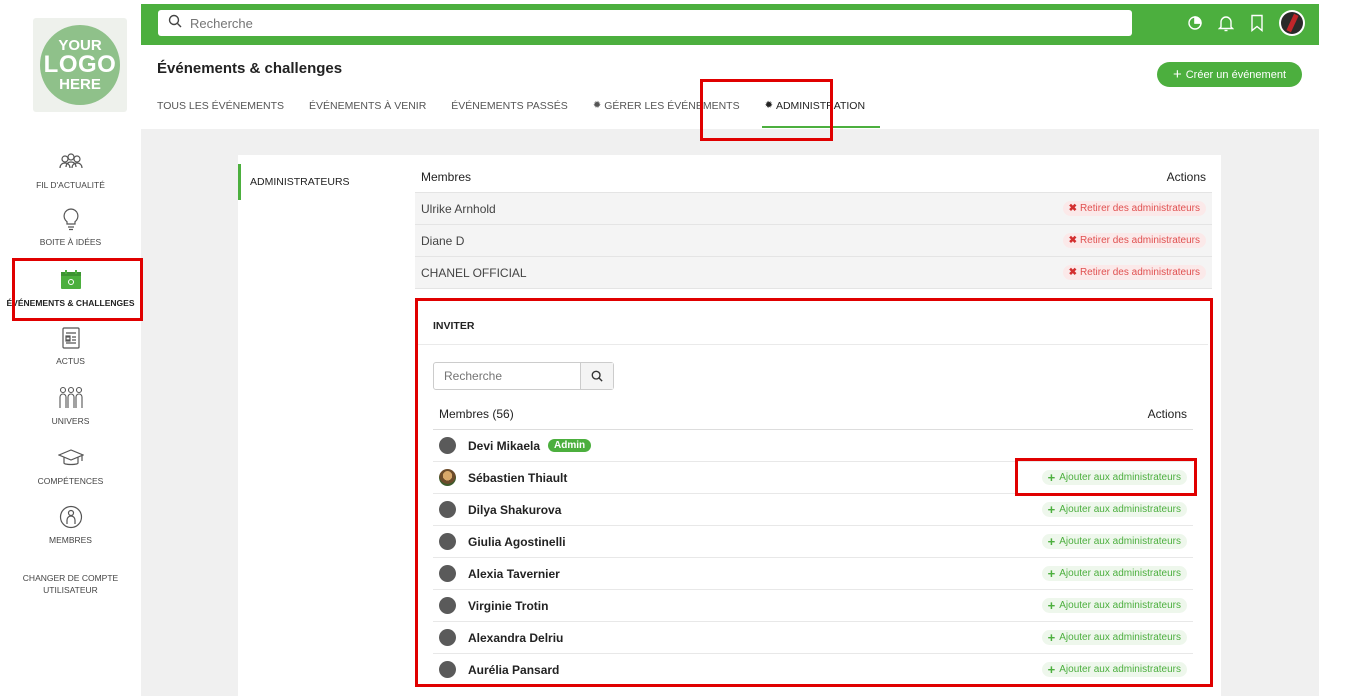 This screenshot has height=696, width=1359. Describe the element at coordinates (596, 376) in the screenshot. I see `invite-search-button` at that location.